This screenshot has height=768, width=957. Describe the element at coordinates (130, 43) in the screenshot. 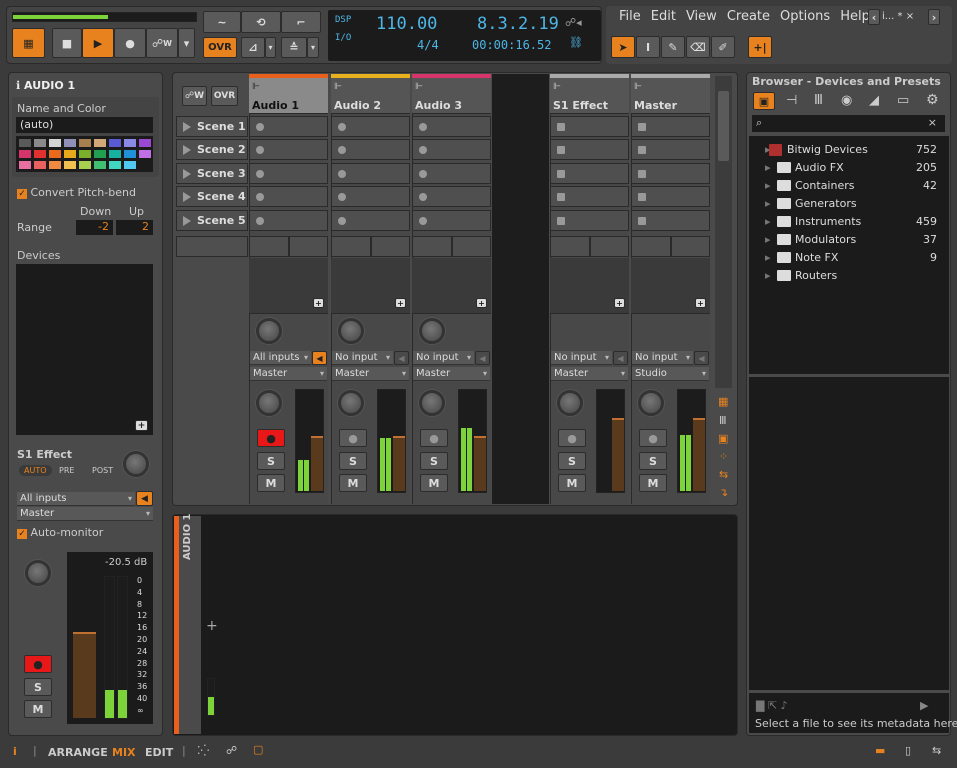

I see `record-button: ●` at that location.